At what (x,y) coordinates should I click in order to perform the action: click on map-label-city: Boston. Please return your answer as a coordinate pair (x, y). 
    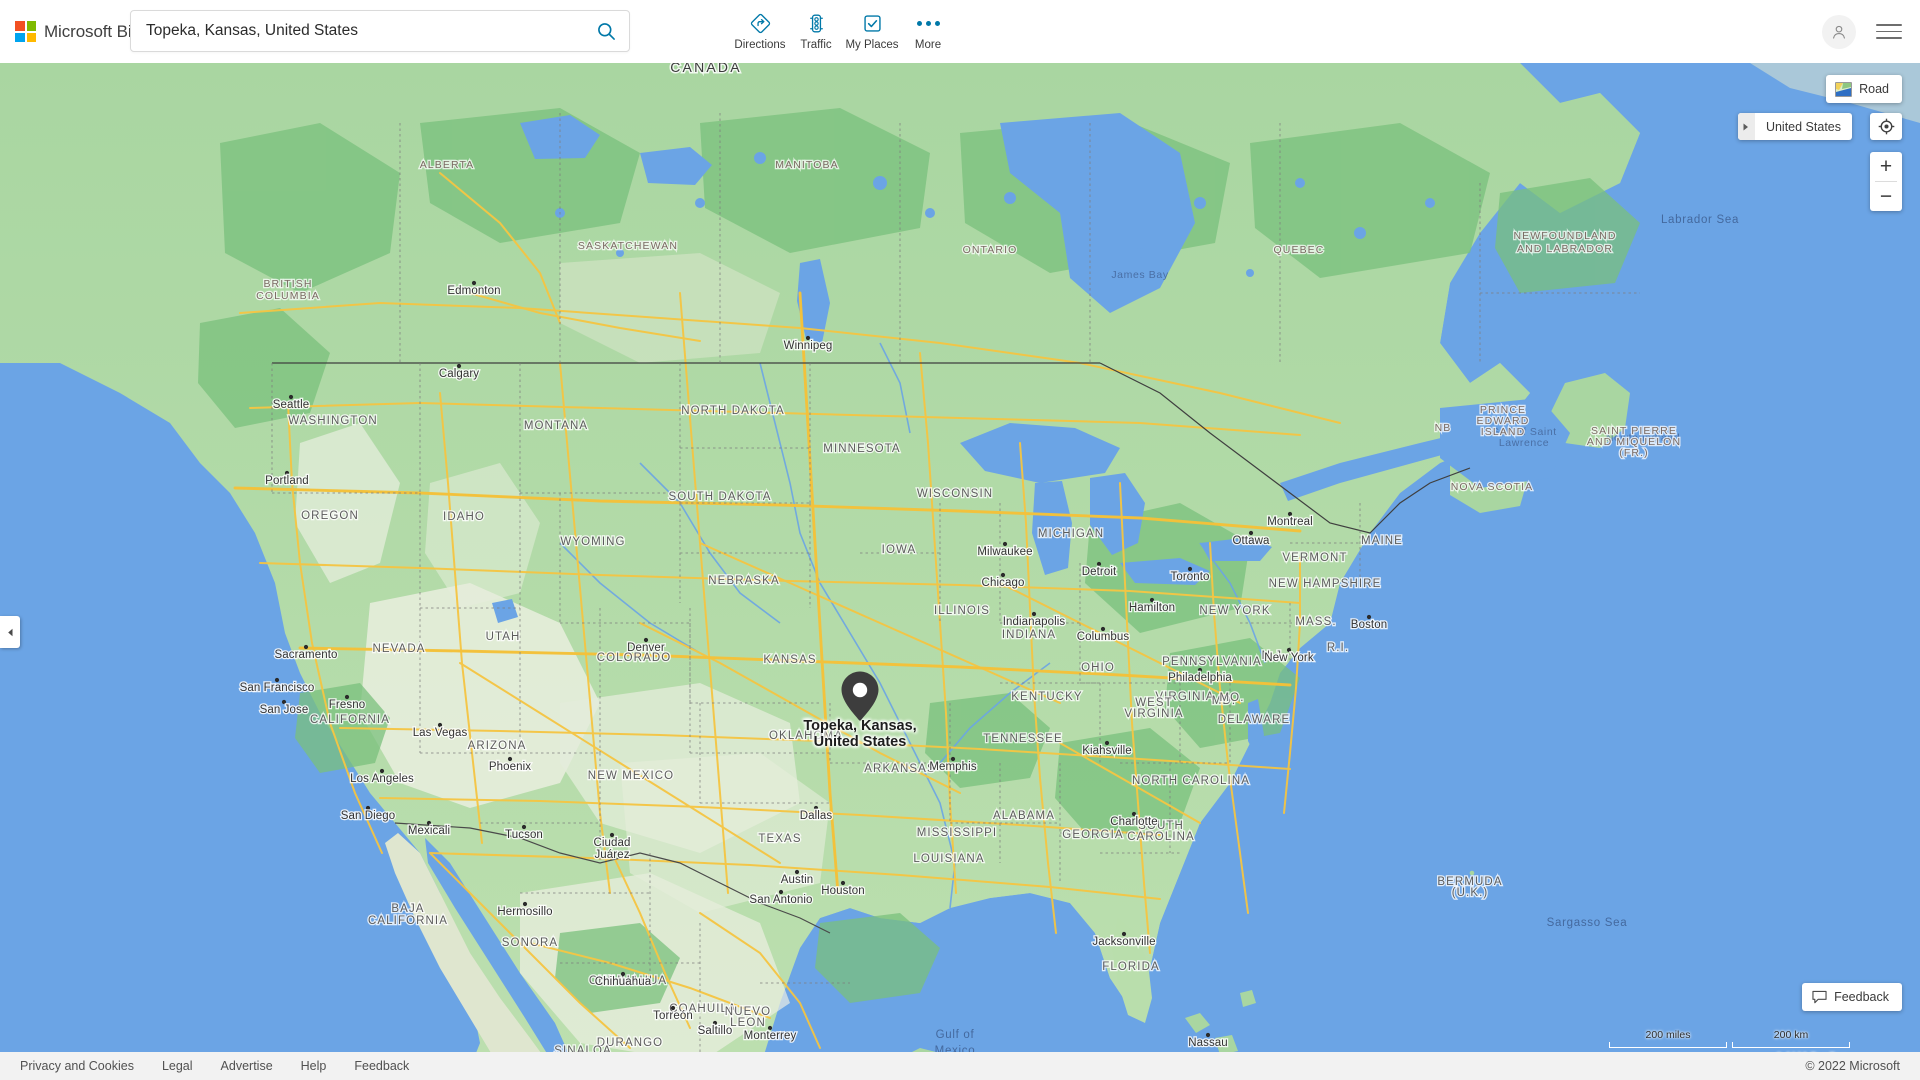
    Looking at the image, I should click on (1369, 625).